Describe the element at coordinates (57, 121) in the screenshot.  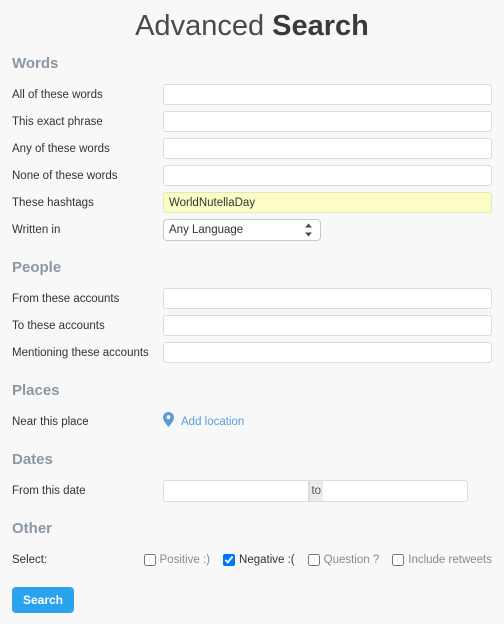
I see `label-this-exact-phrase: This exact phrase` at that location.